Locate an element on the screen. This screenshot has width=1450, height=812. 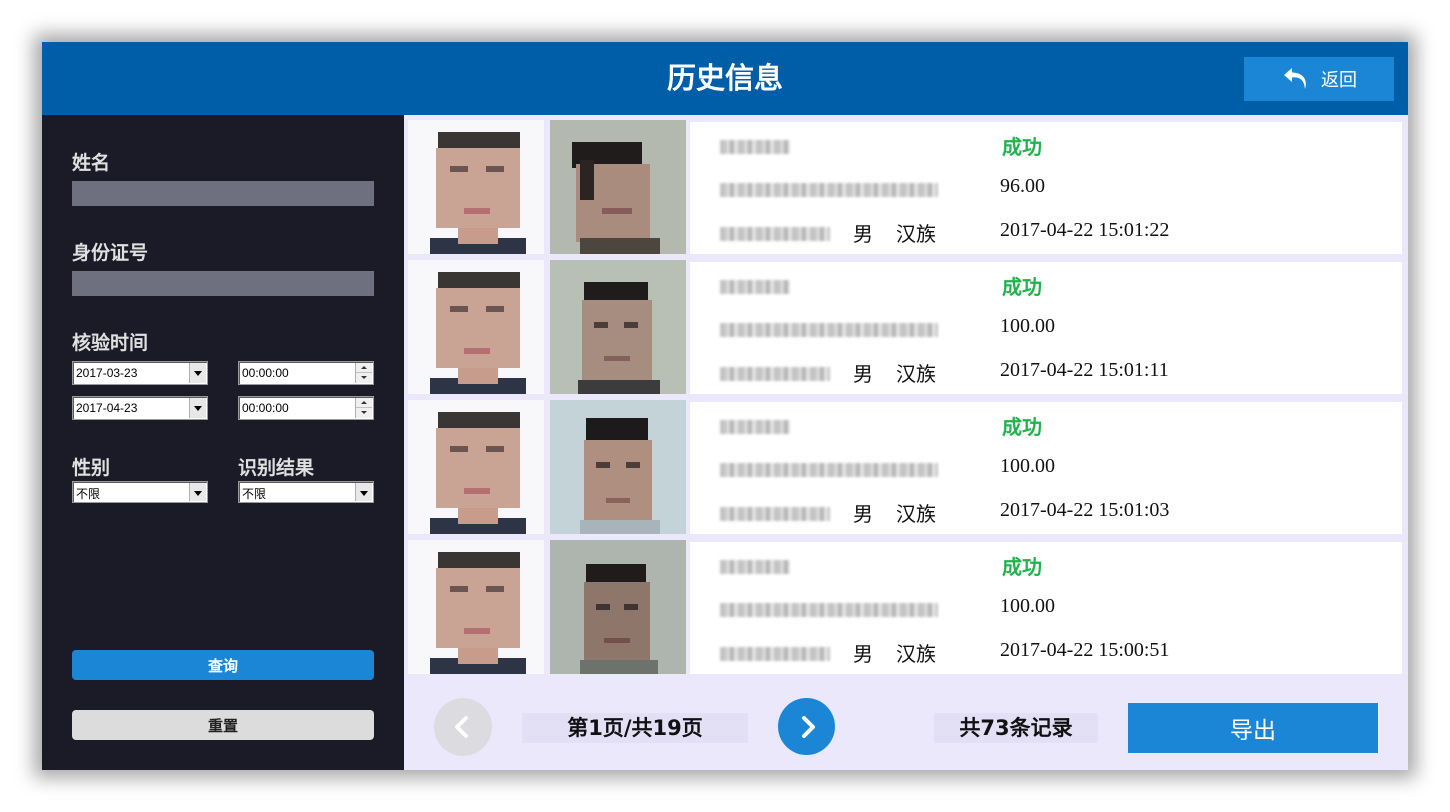
record-row: 男 汉族 成功 96.00 2017-04-22 15:01:22 is located at coordinates (905, 187).